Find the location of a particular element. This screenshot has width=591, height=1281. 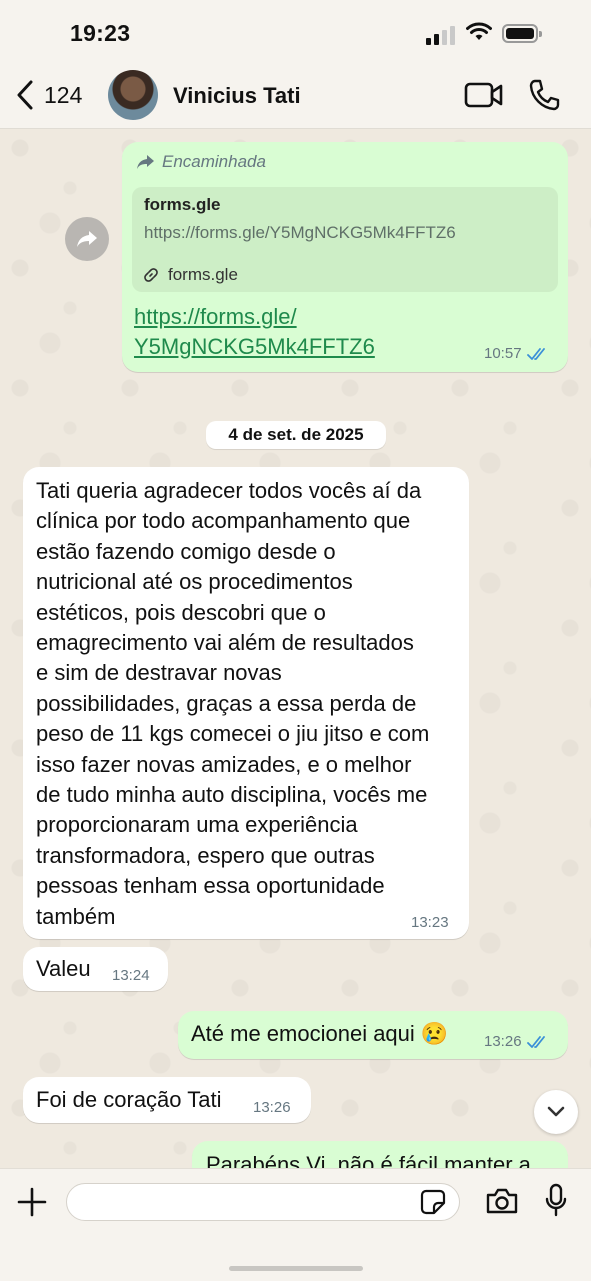

unread-count: 124 is located at coordinates (63, 94).